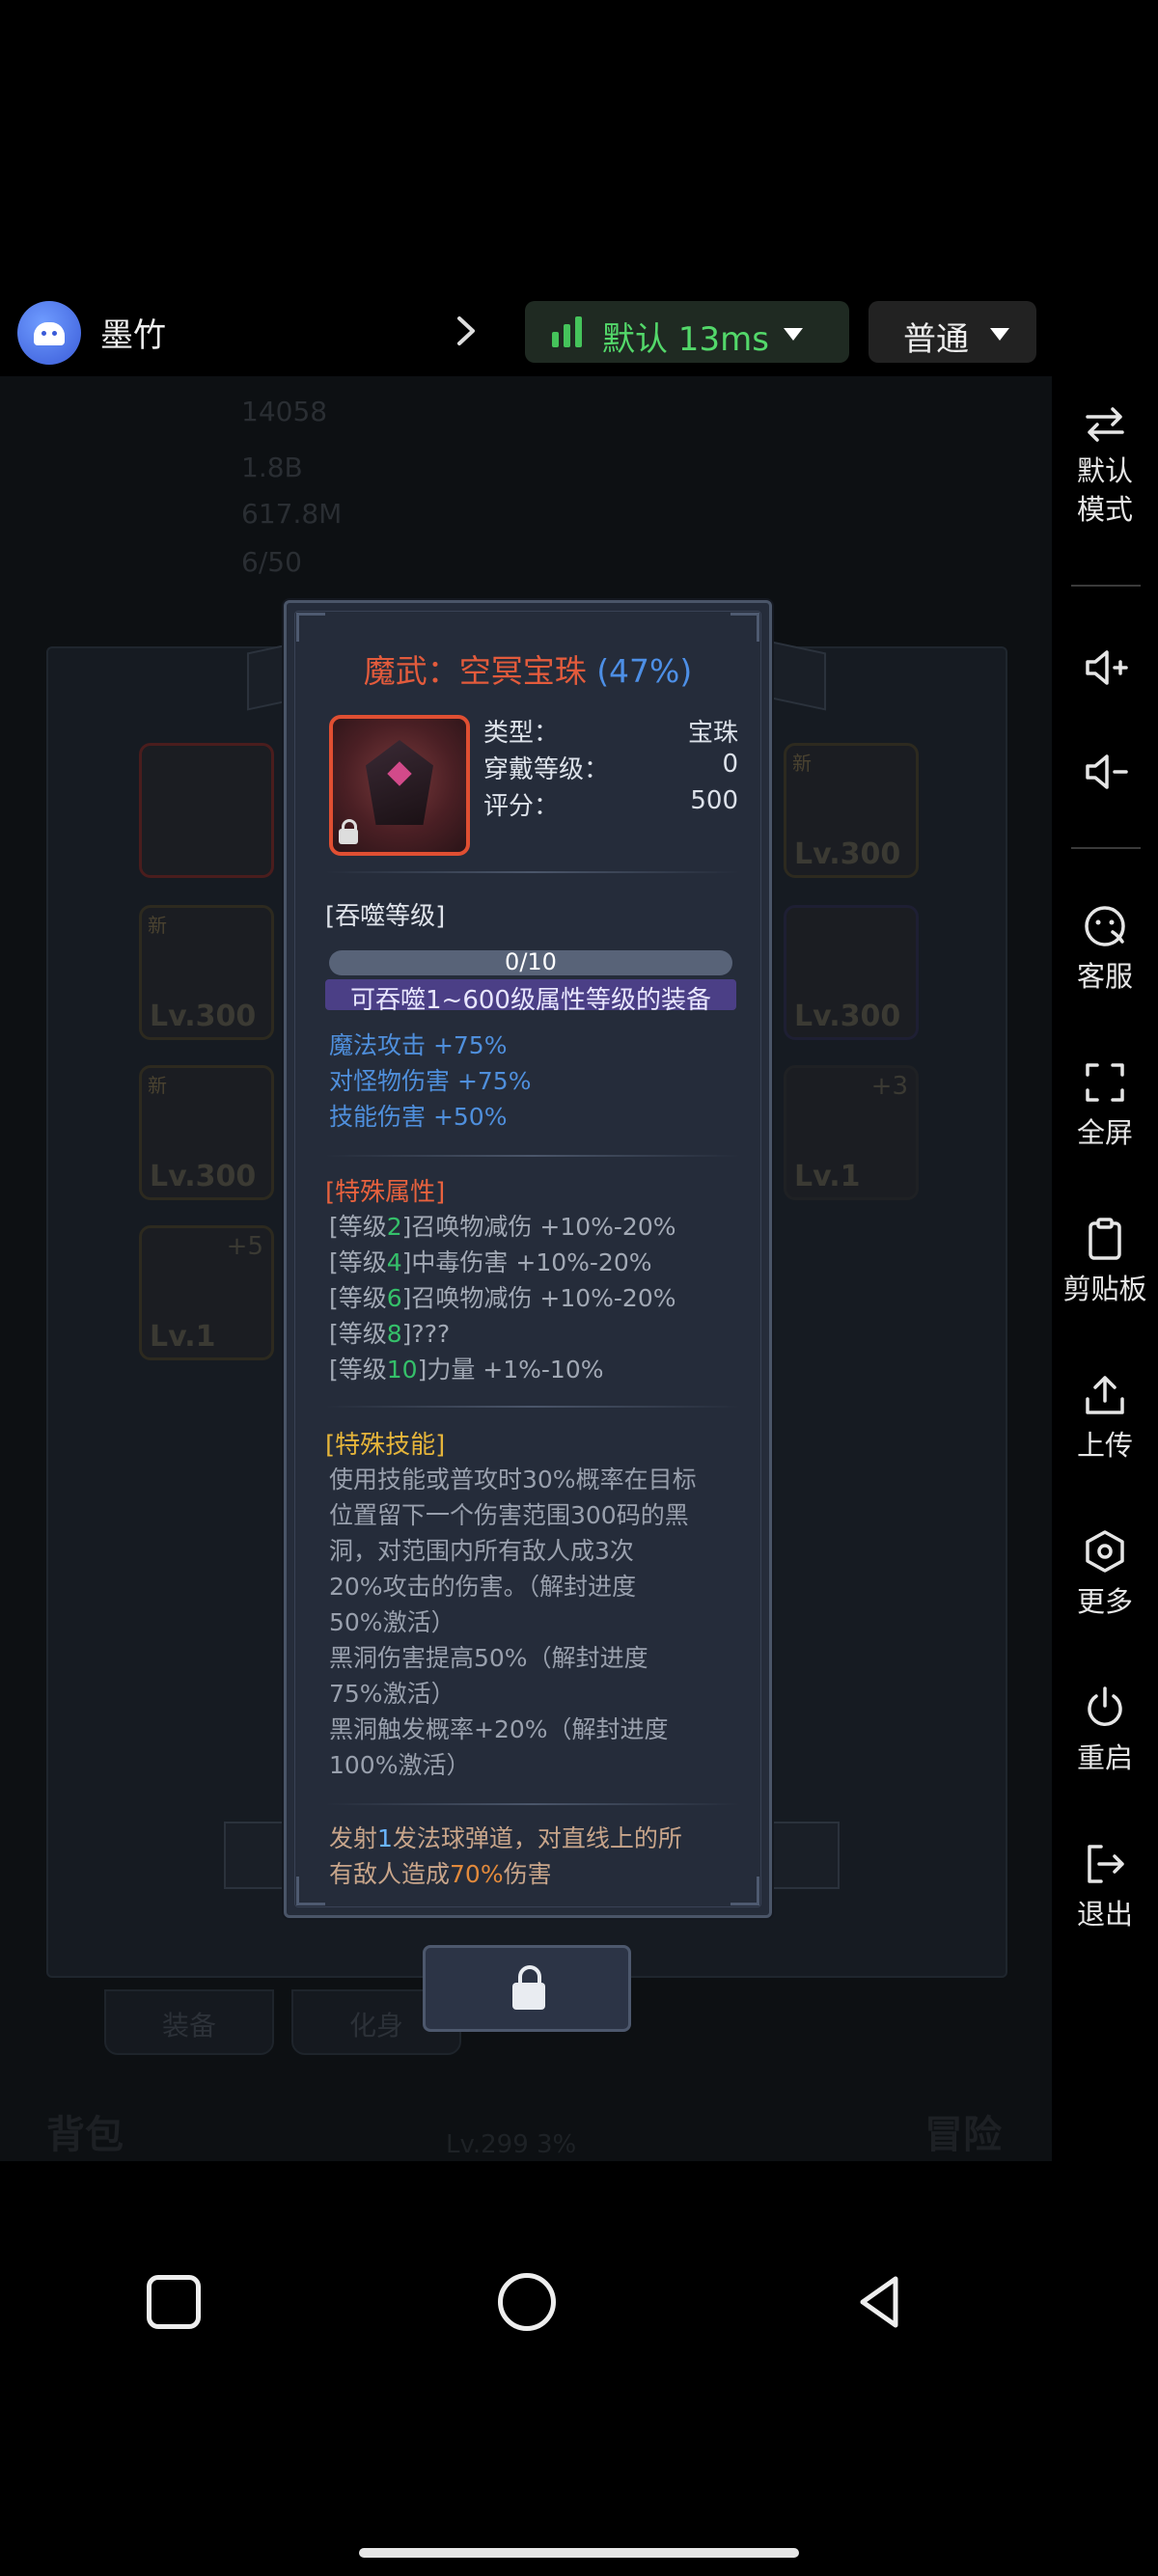  I want to click on customer-service-icon, so click(1105, 926).